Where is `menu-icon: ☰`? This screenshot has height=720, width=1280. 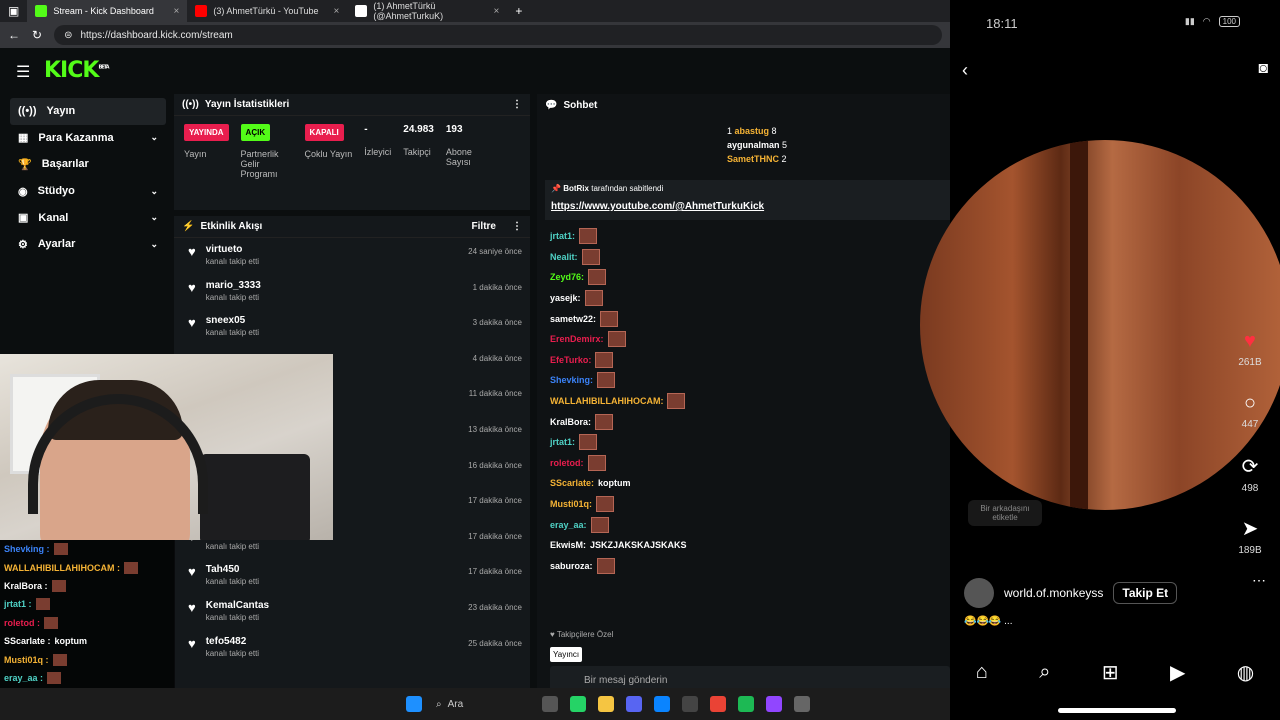 menu-icon: ☰ is located at coordinates (23, 72).